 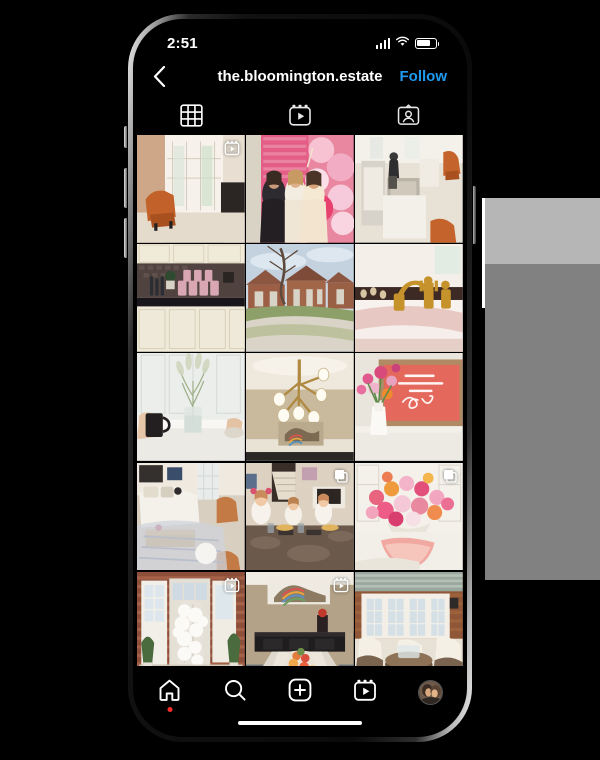 I want to click on avatar, so click(x=430, y=692).